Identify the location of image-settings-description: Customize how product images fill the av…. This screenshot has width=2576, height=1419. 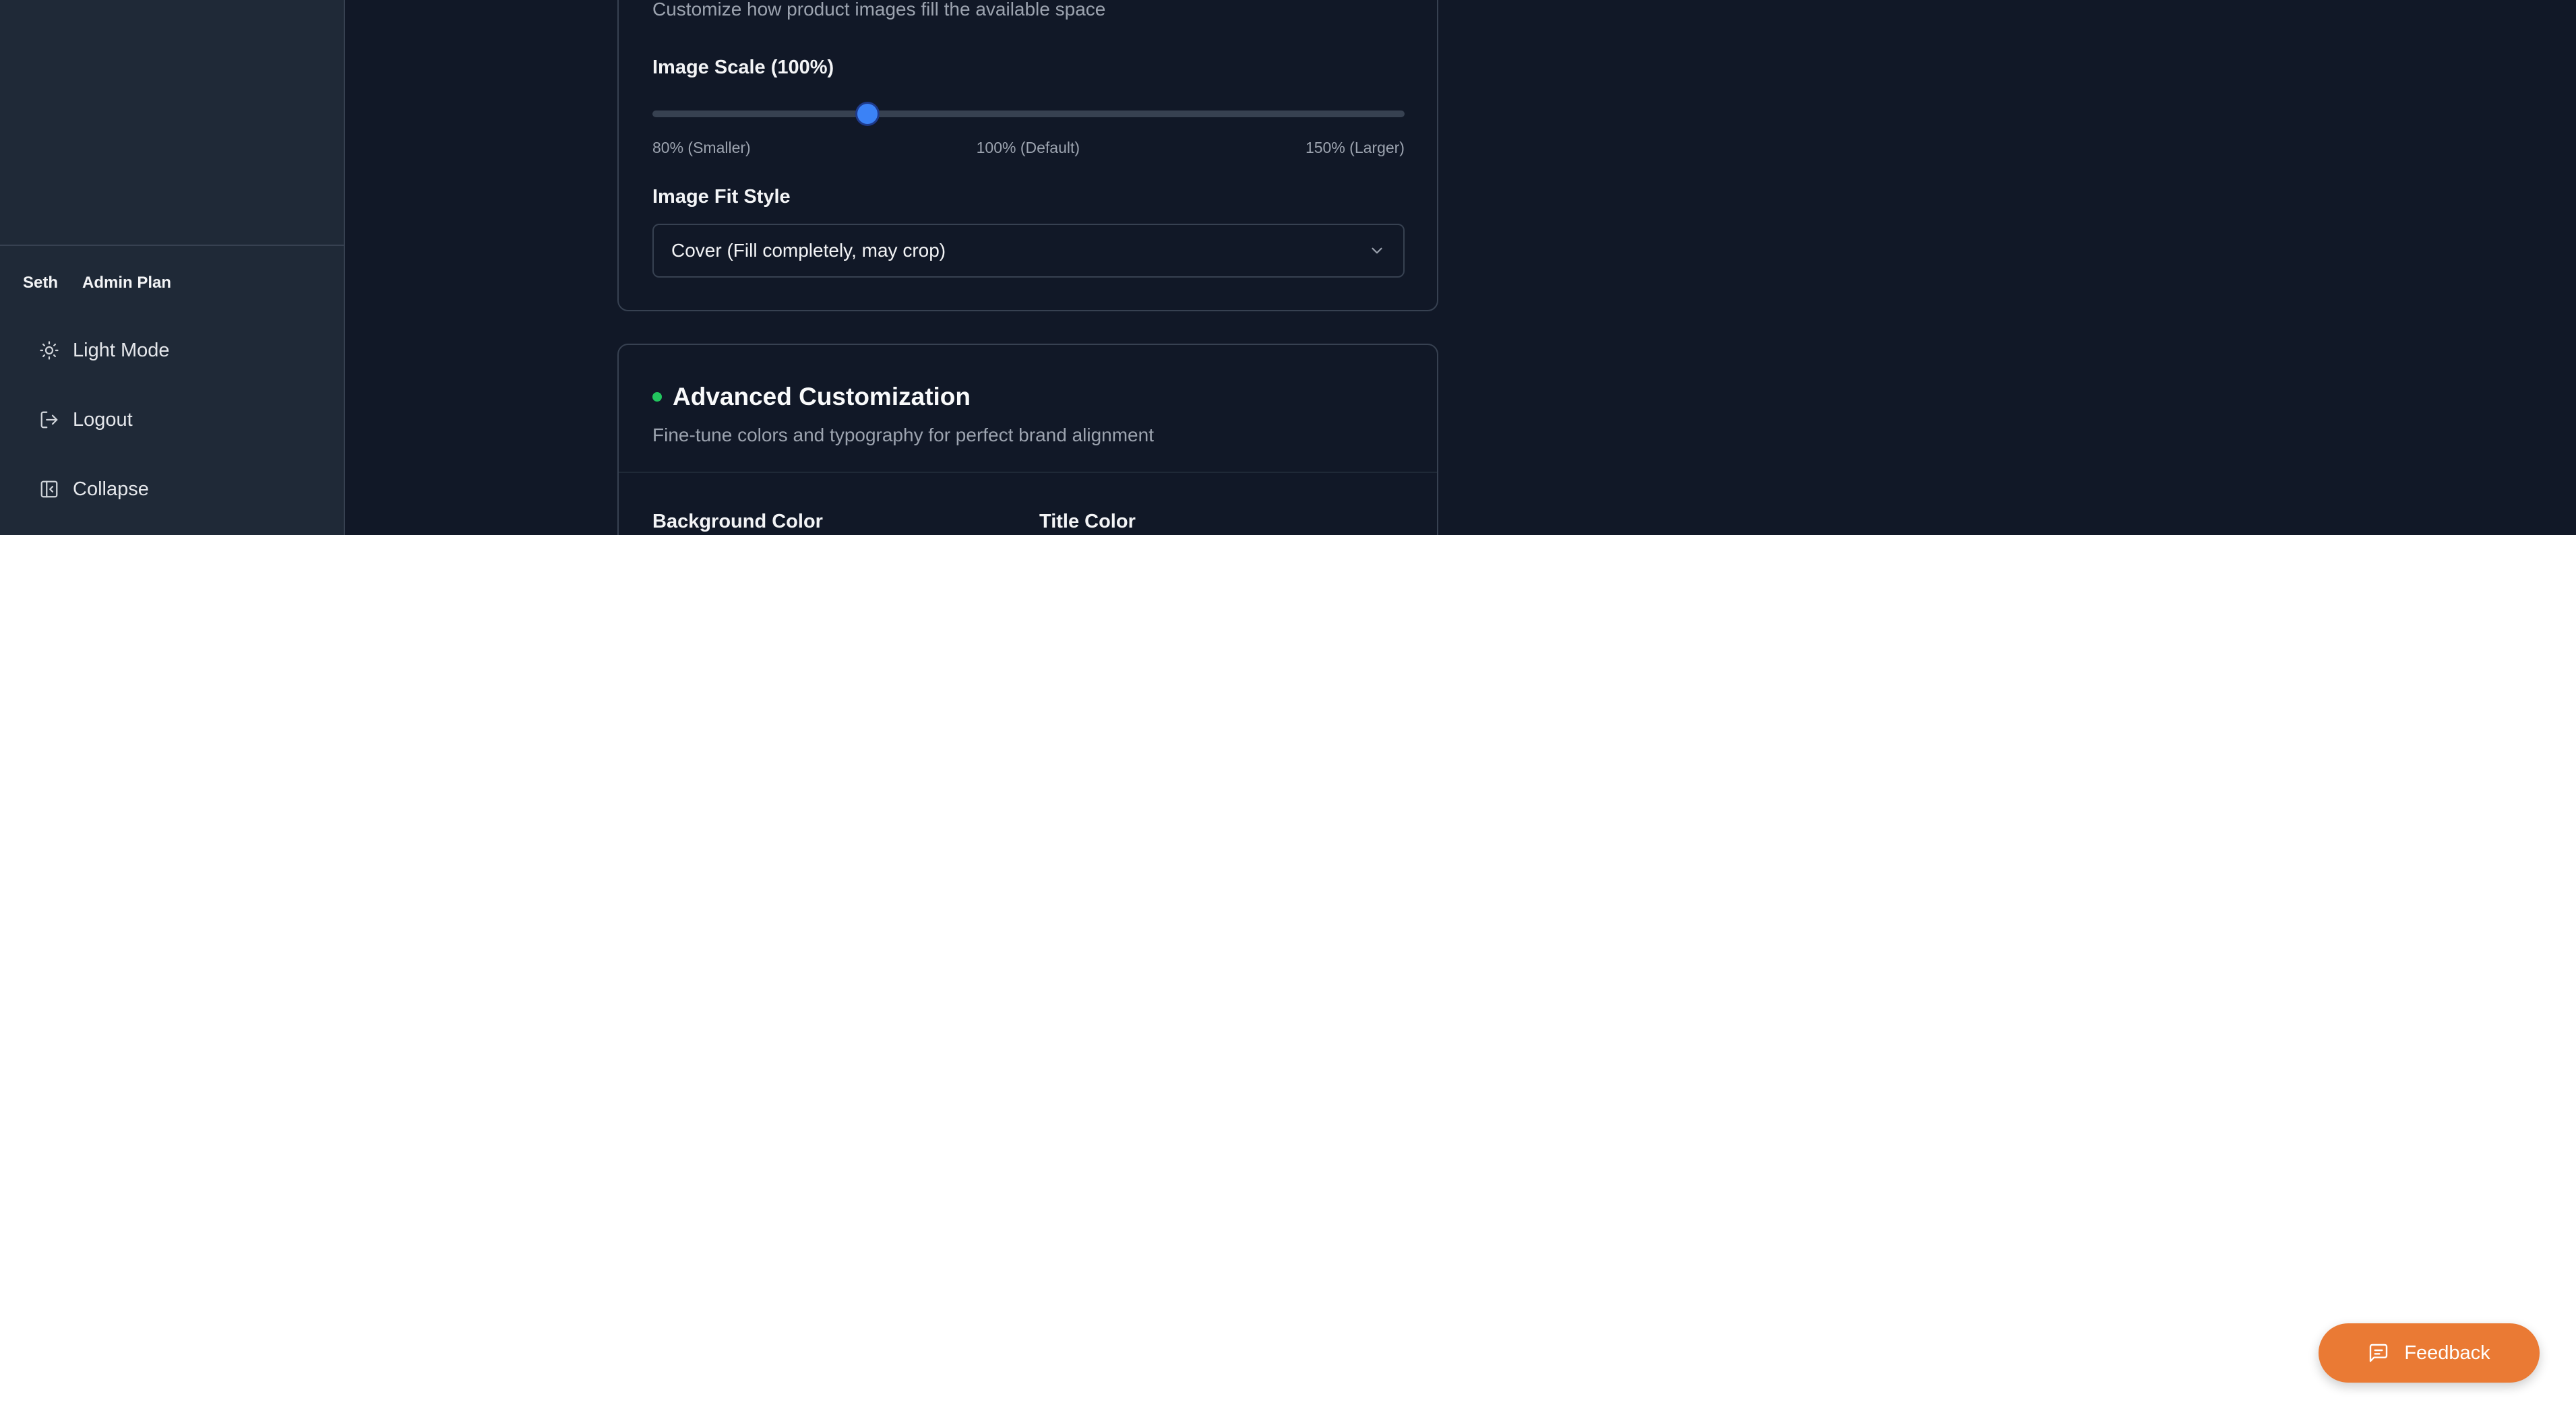
(879, 10).